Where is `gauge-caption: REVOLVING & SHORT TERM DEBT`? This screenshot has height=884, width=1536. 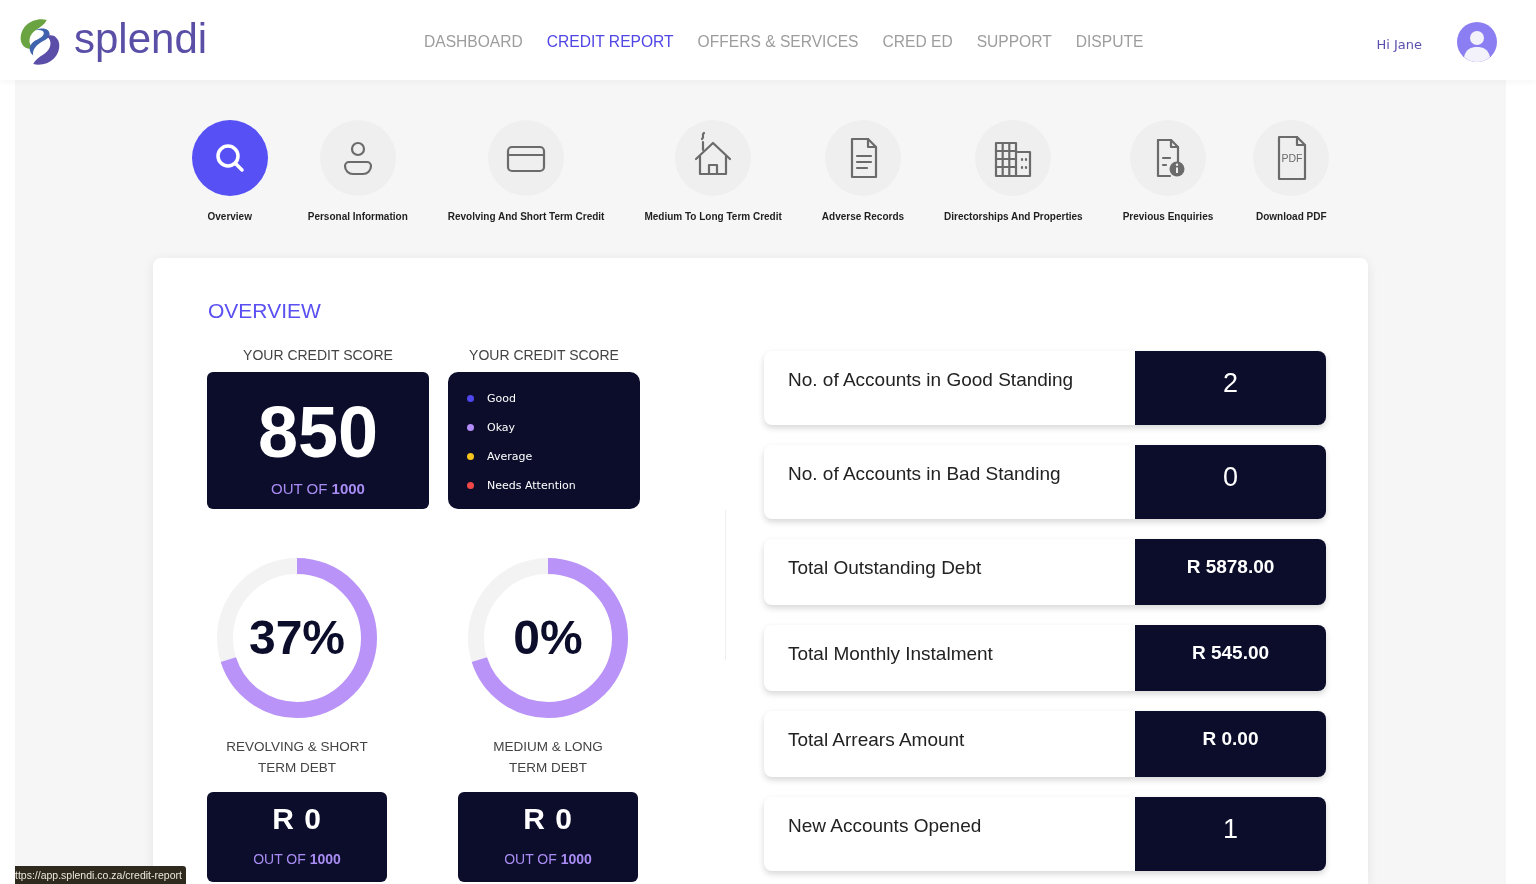
gauge-caption: REVOLVING & SHORT TERM DEBT is located at coordinates (297, 757).